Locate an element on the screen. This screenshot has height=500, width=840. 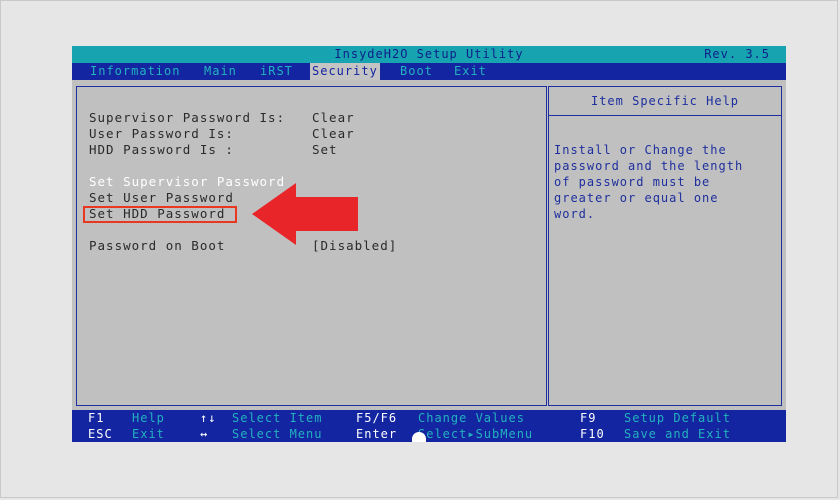
footer-key: ↔ is located at coordinates (204, 434).